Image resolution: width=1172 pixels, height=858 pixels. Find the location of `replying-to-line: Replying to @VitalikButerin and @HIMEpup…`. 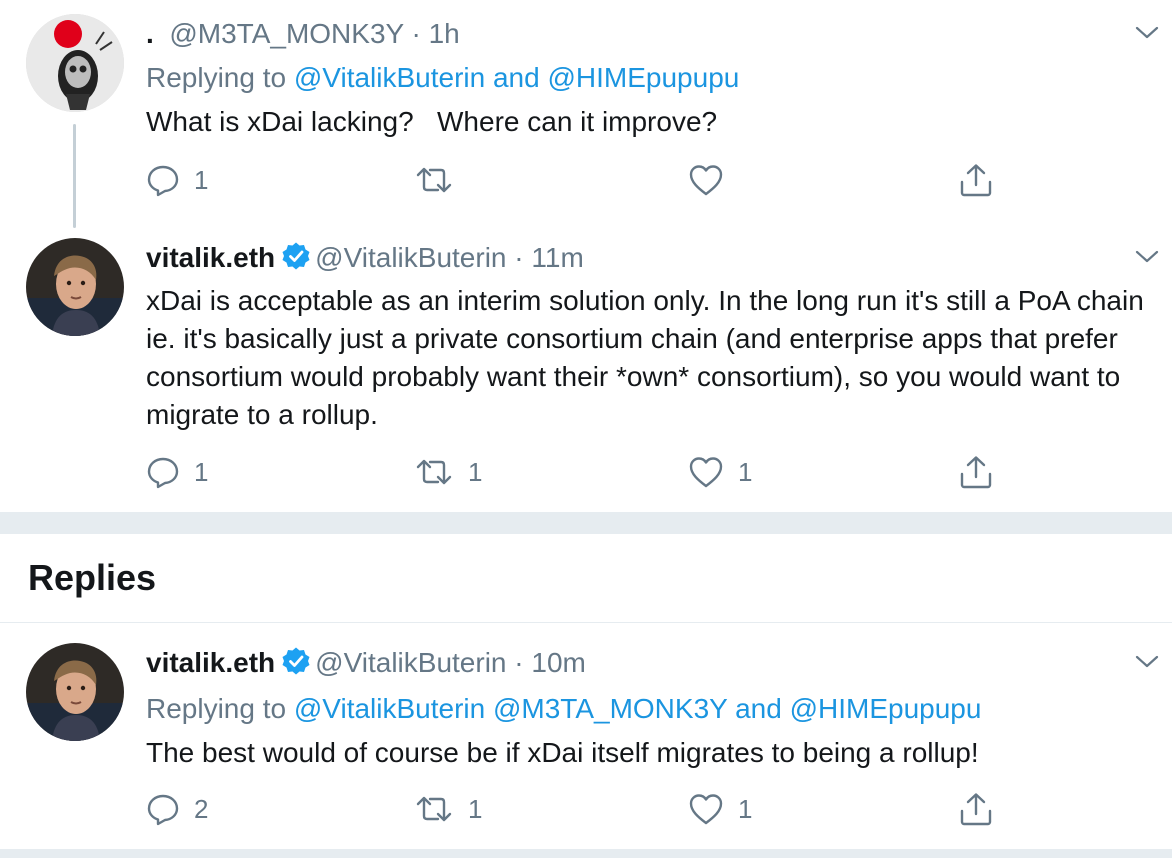

replying-to-line: Replying to @VitalikButerin and @HIMEpup… is located at coordinates (442, 78).